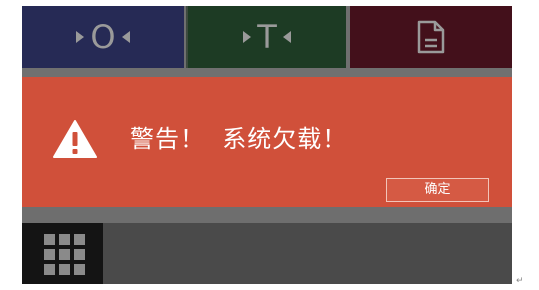 The height and width of the screenshot is (290, 539). Describe the element at coordinates (520, 281) in the screenshot. I see `return-mark: ↵` at that location.